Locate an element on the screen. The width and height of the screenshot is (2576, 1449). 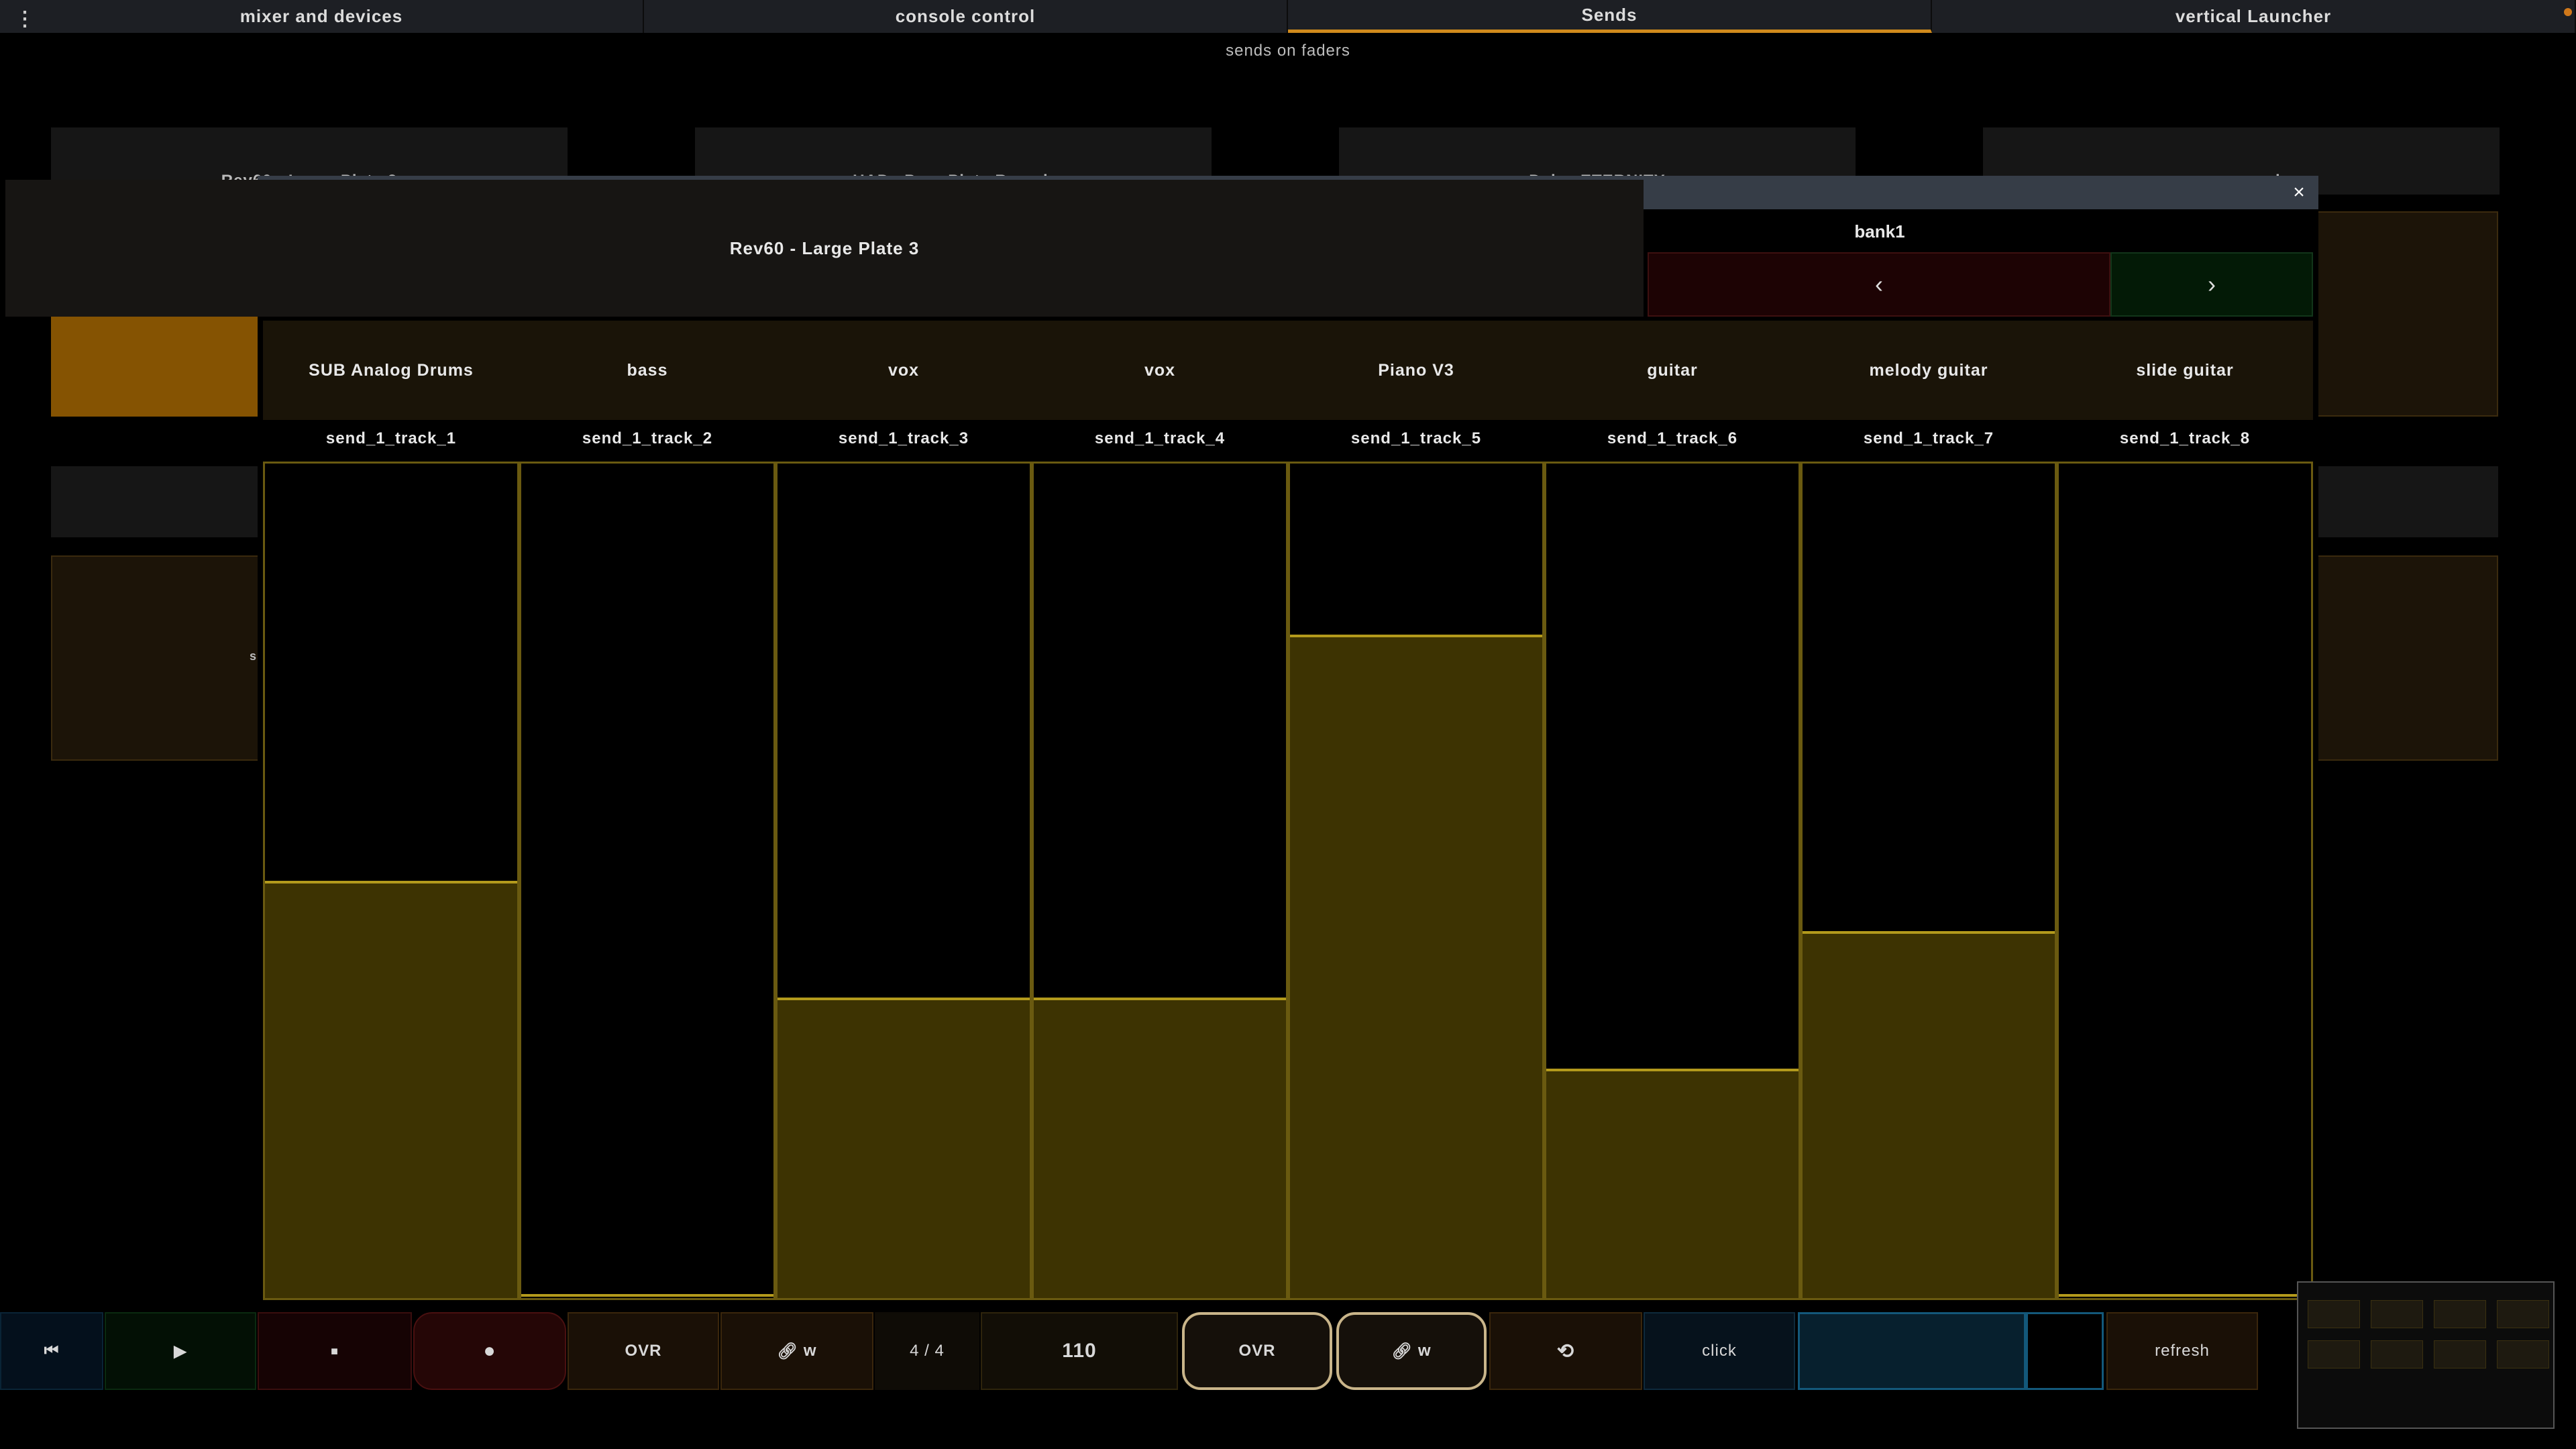
rewind-button: ⏮ is located at coordinates (51, 1351).